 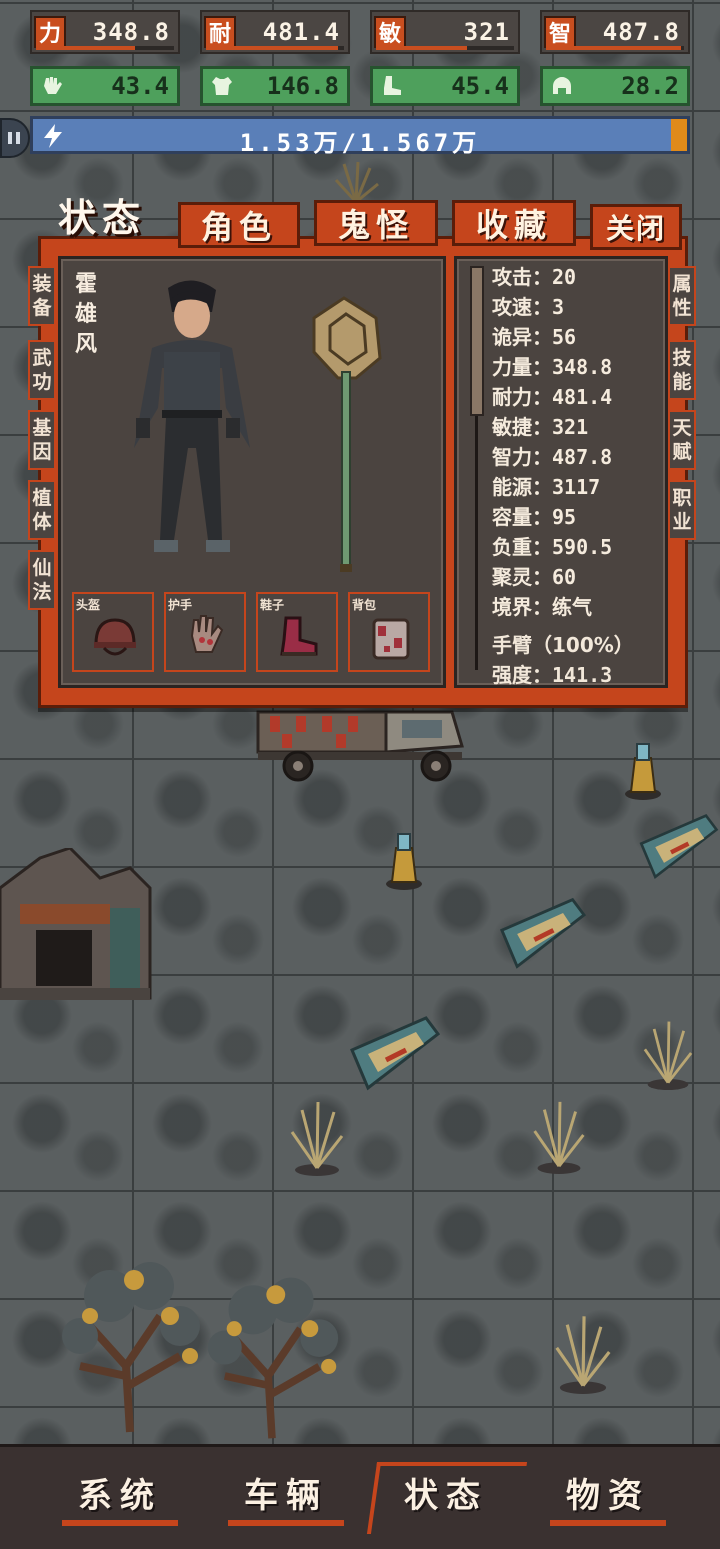 What do you see at coordinates (577, 660) in the screenshot?
I see `arm-section: 手臂（100%） 强度：141.3` at bounding box center [577, 660].